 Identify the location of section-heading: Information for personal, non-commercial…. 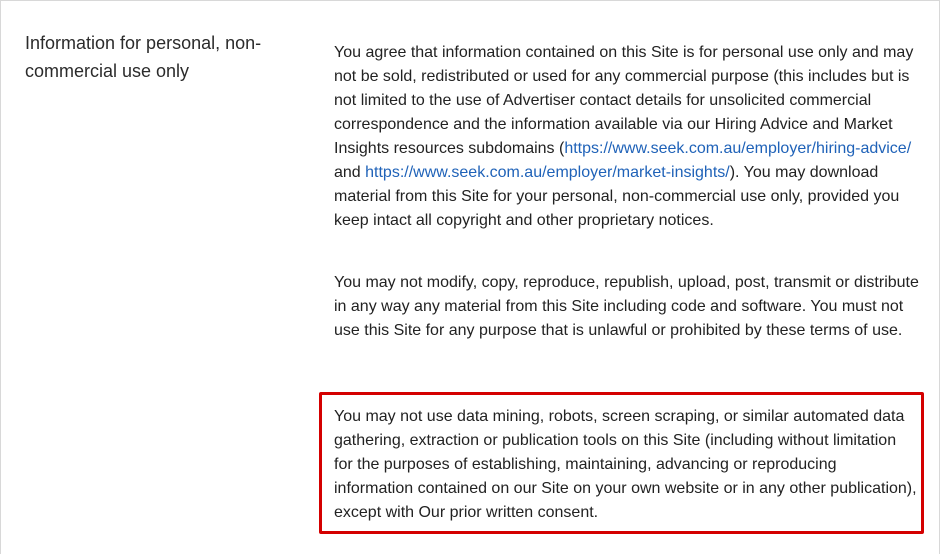
(143, 57).